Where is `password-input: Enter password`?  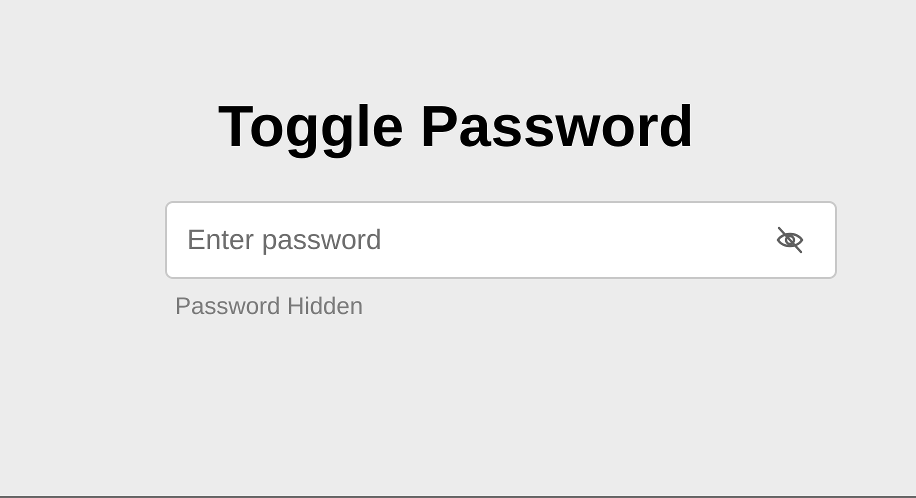 password-input: Enter password is located at coordinates (480, 240).